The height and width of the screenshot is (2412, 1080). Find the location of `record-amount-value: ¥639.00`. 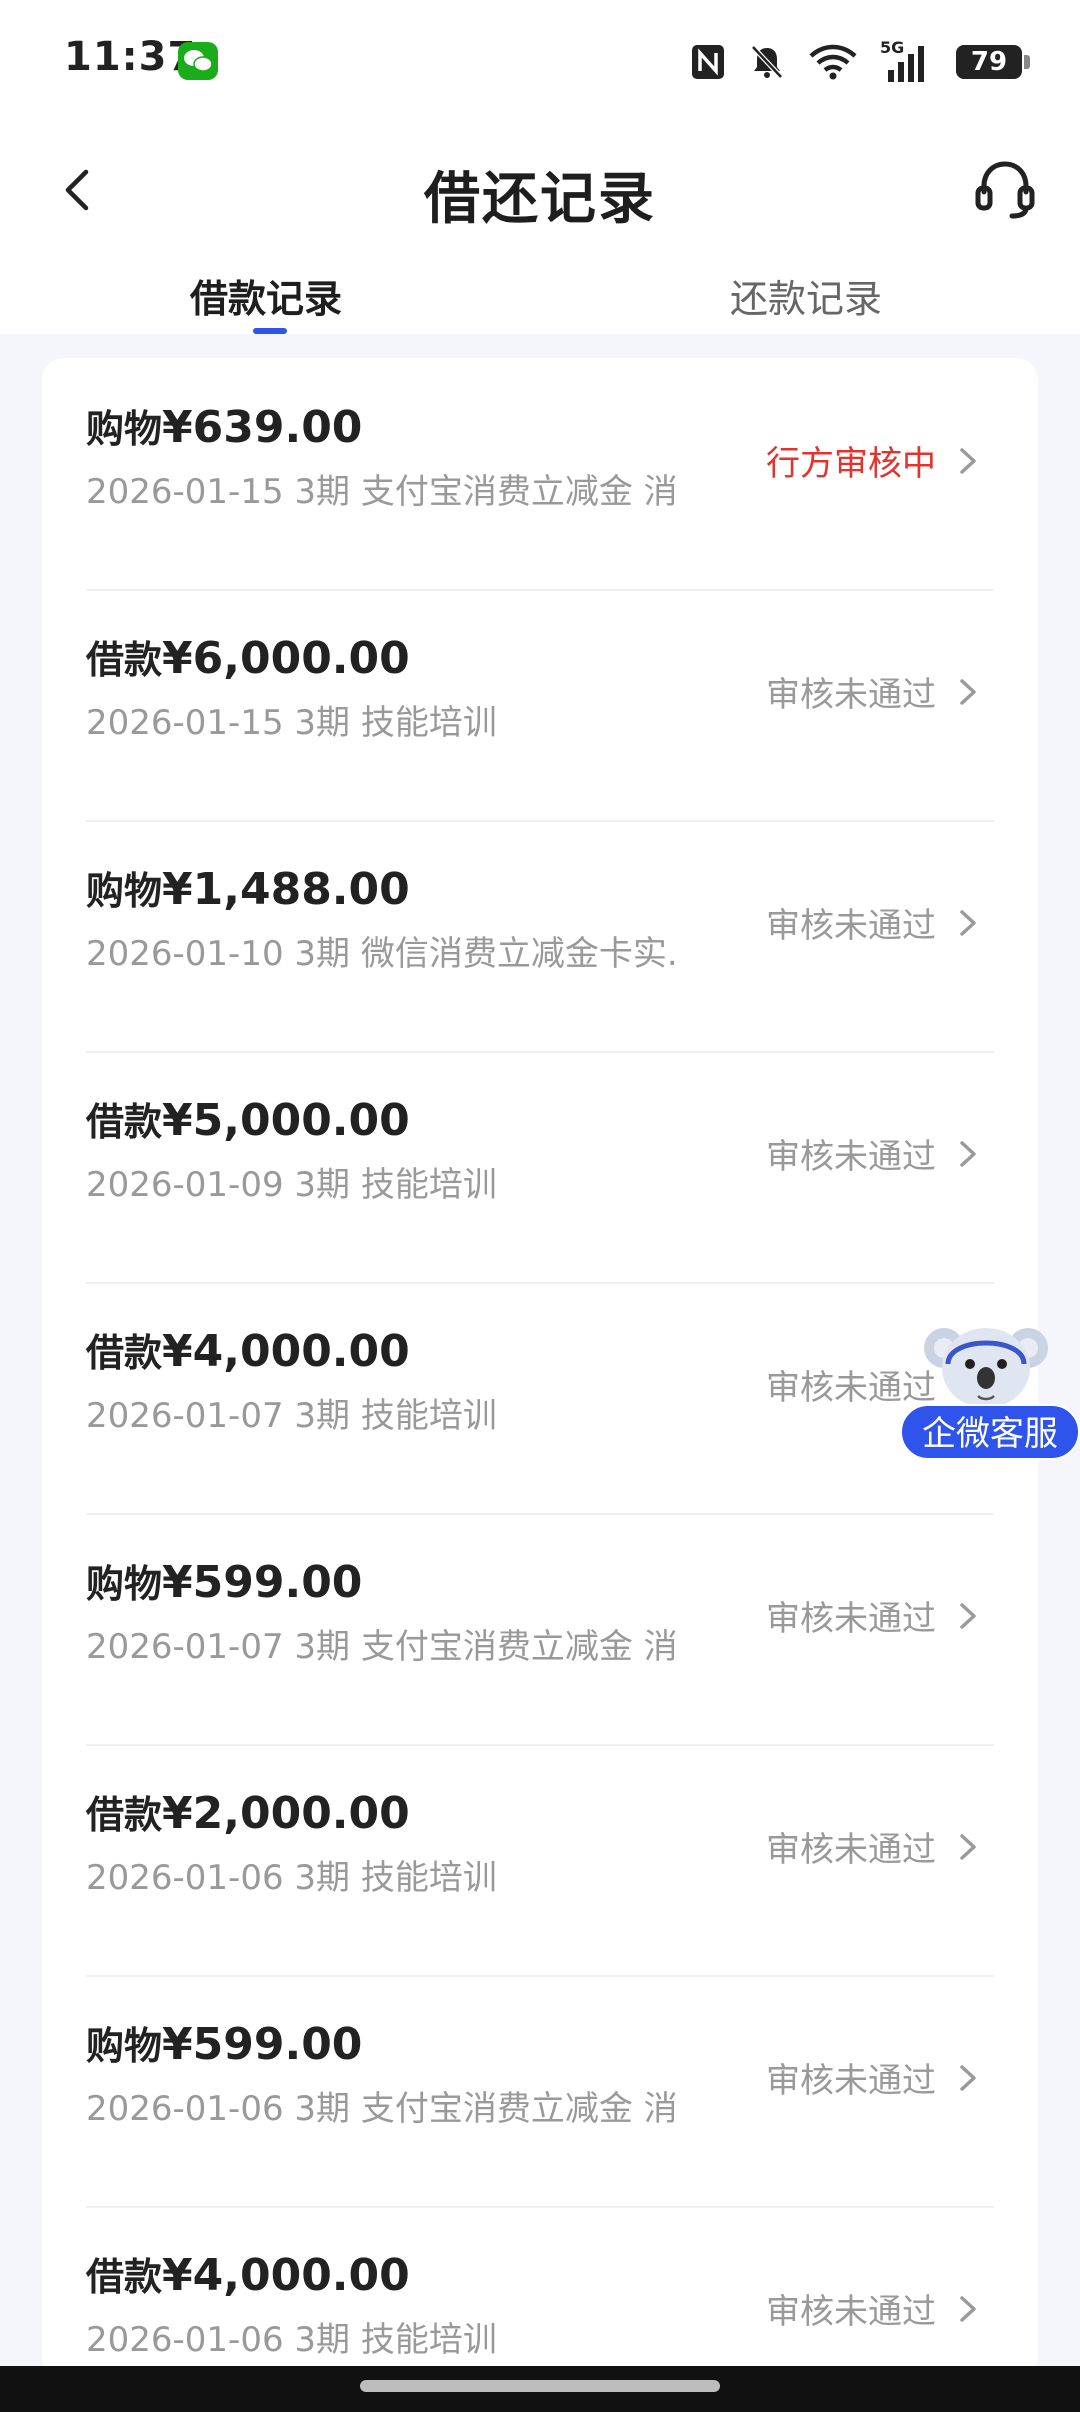

record-amount-value: ¥639.00 is located at coordinates (262, 427).